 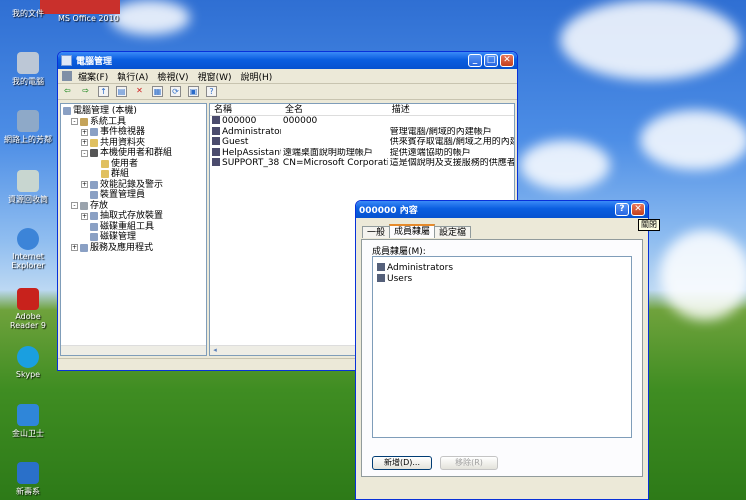 What do you see at coordinates (335, 163) in the screenshot?
I see `cell-full-name: CN=Microsoft Corporation` at bounding box center [335, 163].